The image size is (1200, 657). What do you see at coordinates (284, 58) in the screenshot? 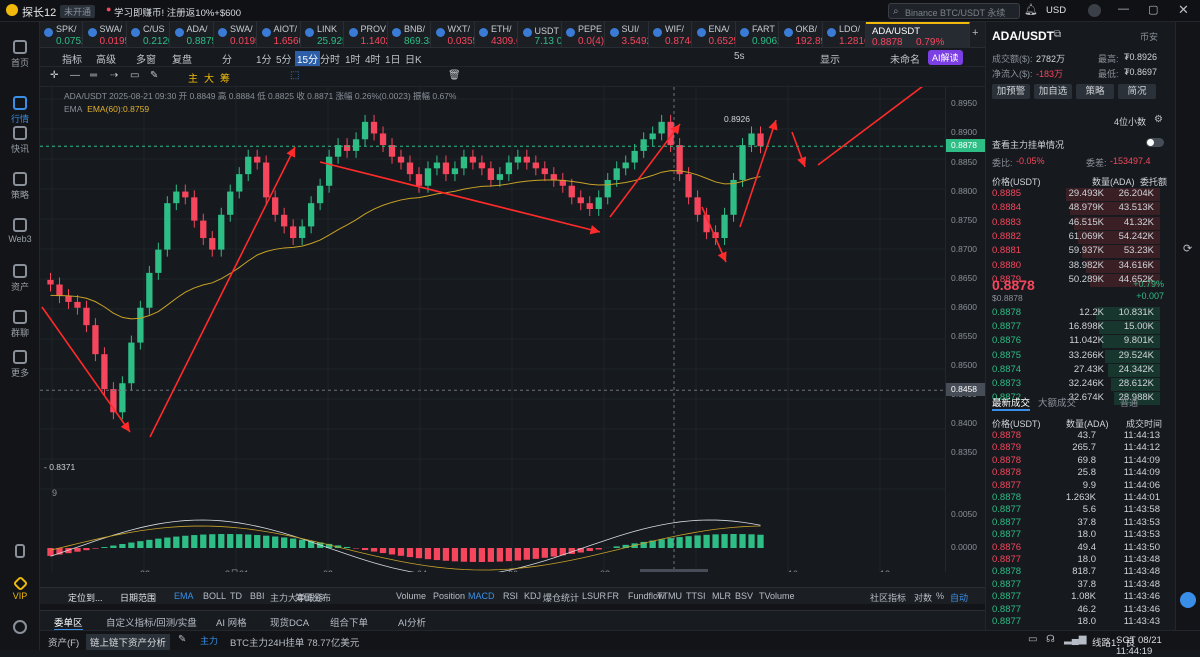
I see `tf-5m: 5分` at bounding box center [284, 58].